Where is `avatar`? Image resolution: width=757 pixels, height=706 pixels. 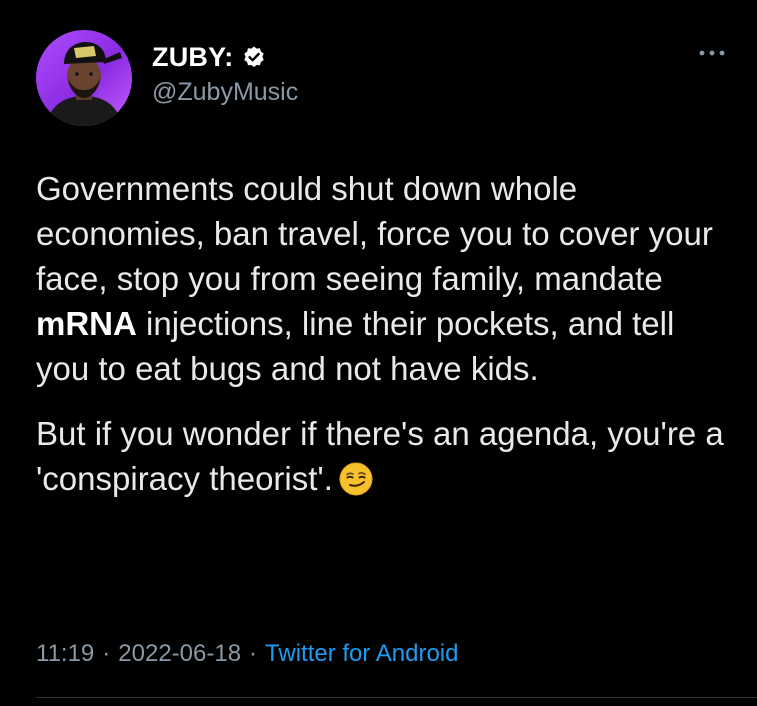
avatar is located at coordinates (84, 78).